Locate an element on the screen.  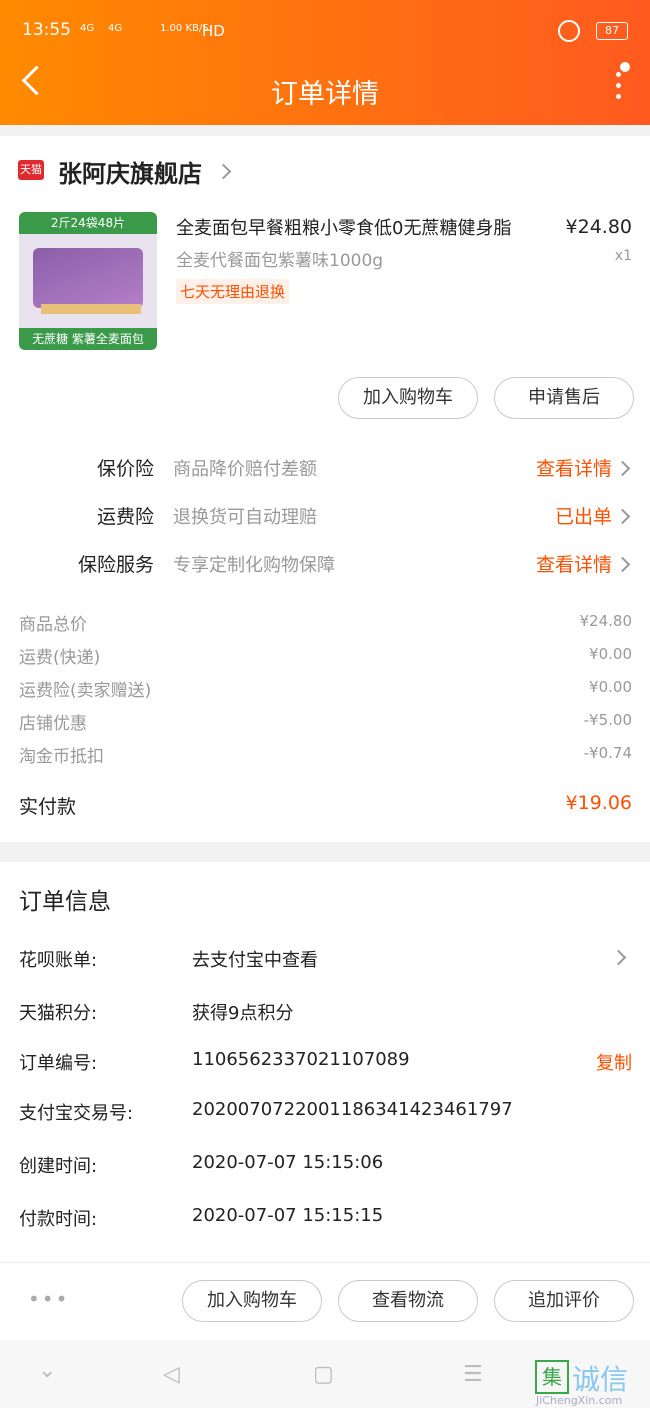
order-row-value: 去支付宝中查看 is located at coordinates (255, 959).